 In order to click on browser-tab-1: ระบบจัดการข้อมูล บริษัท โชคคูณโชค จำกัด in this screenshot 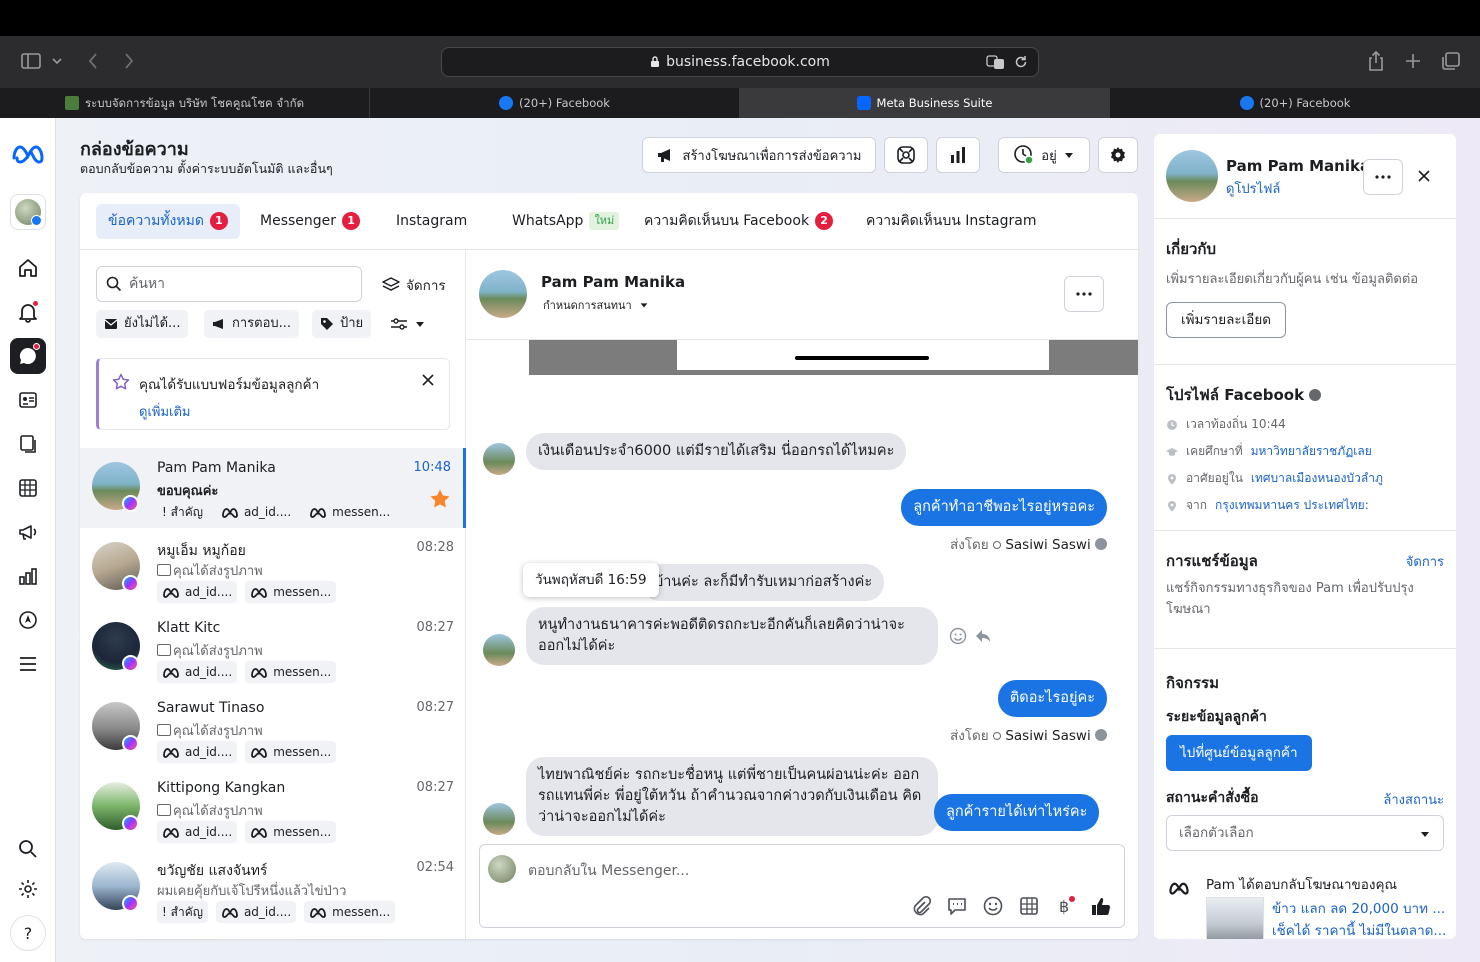, I will do `click(185, 103)`.